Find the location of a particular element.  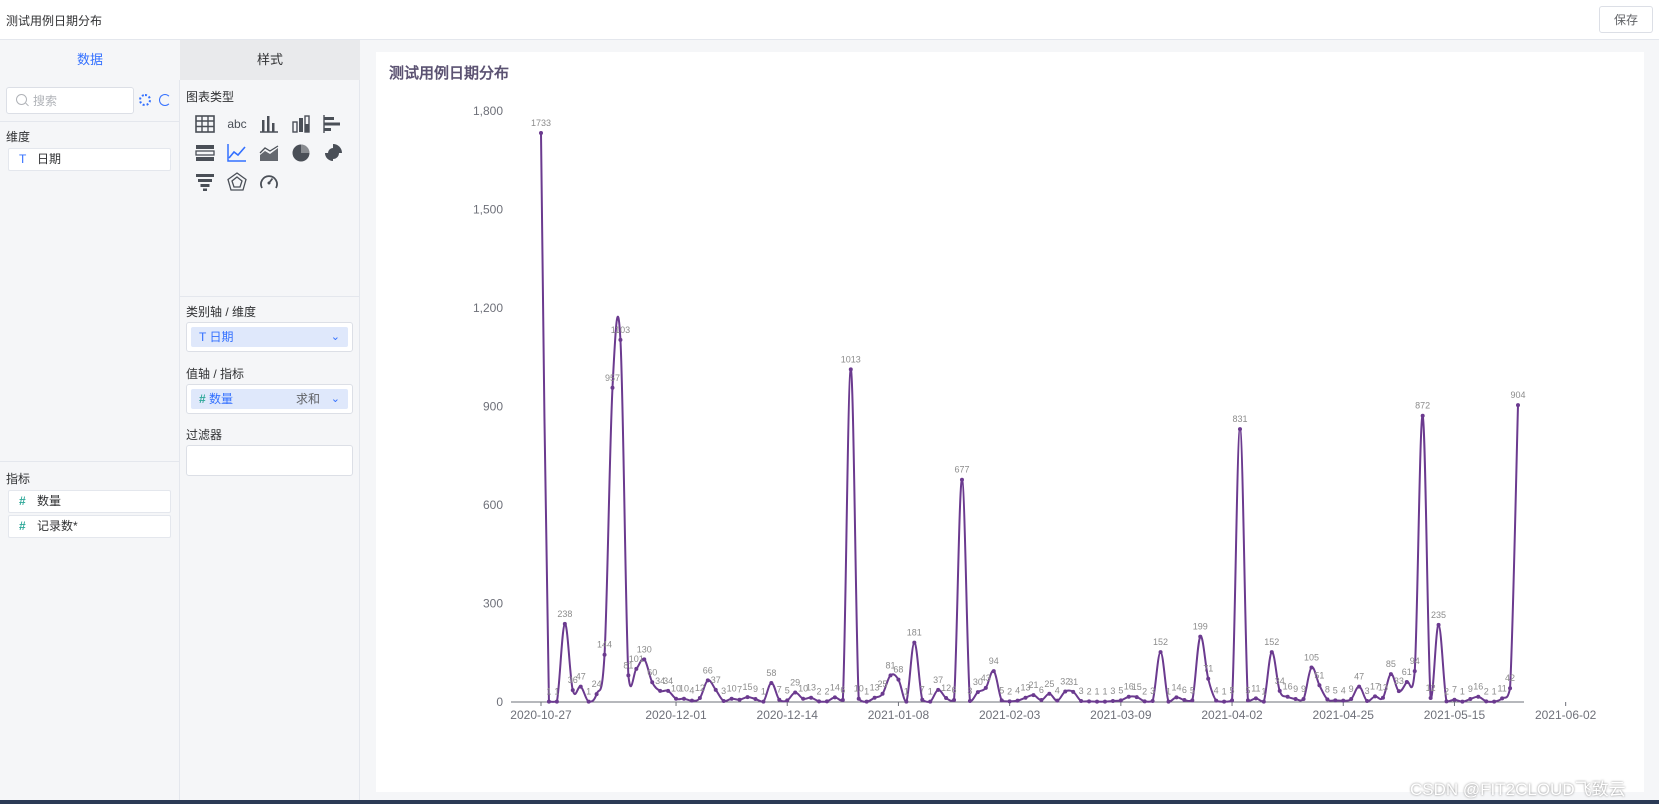

dimension-item-date: T 日期 is located at coordinates (89, 159).